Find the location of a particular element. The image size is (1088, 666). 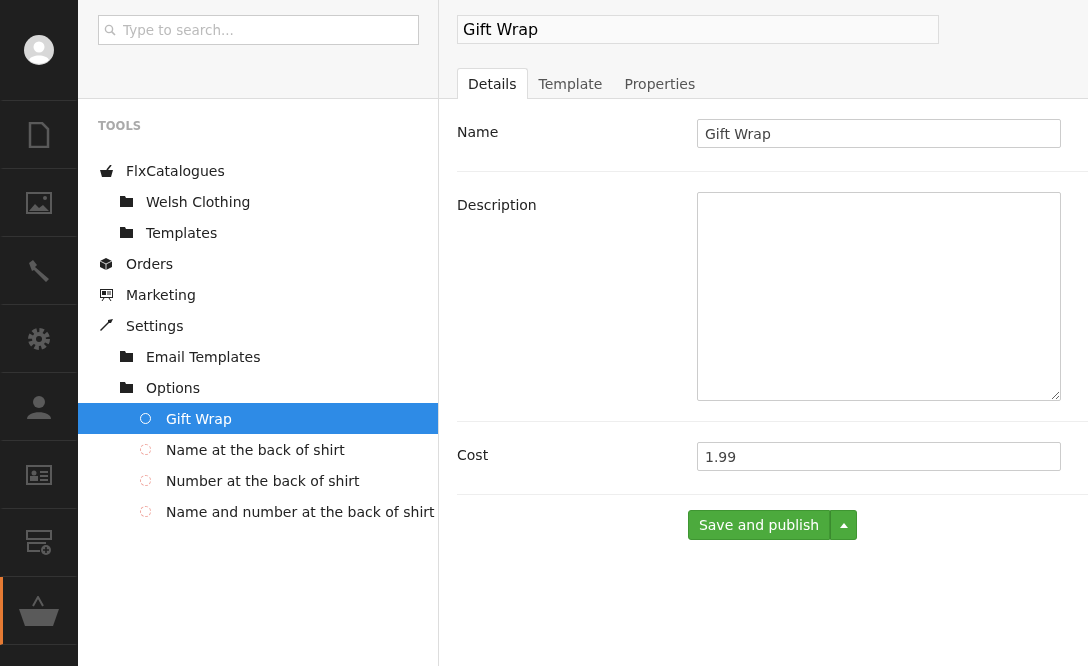

tree-item: Orders is located at coordinates (258, 263).